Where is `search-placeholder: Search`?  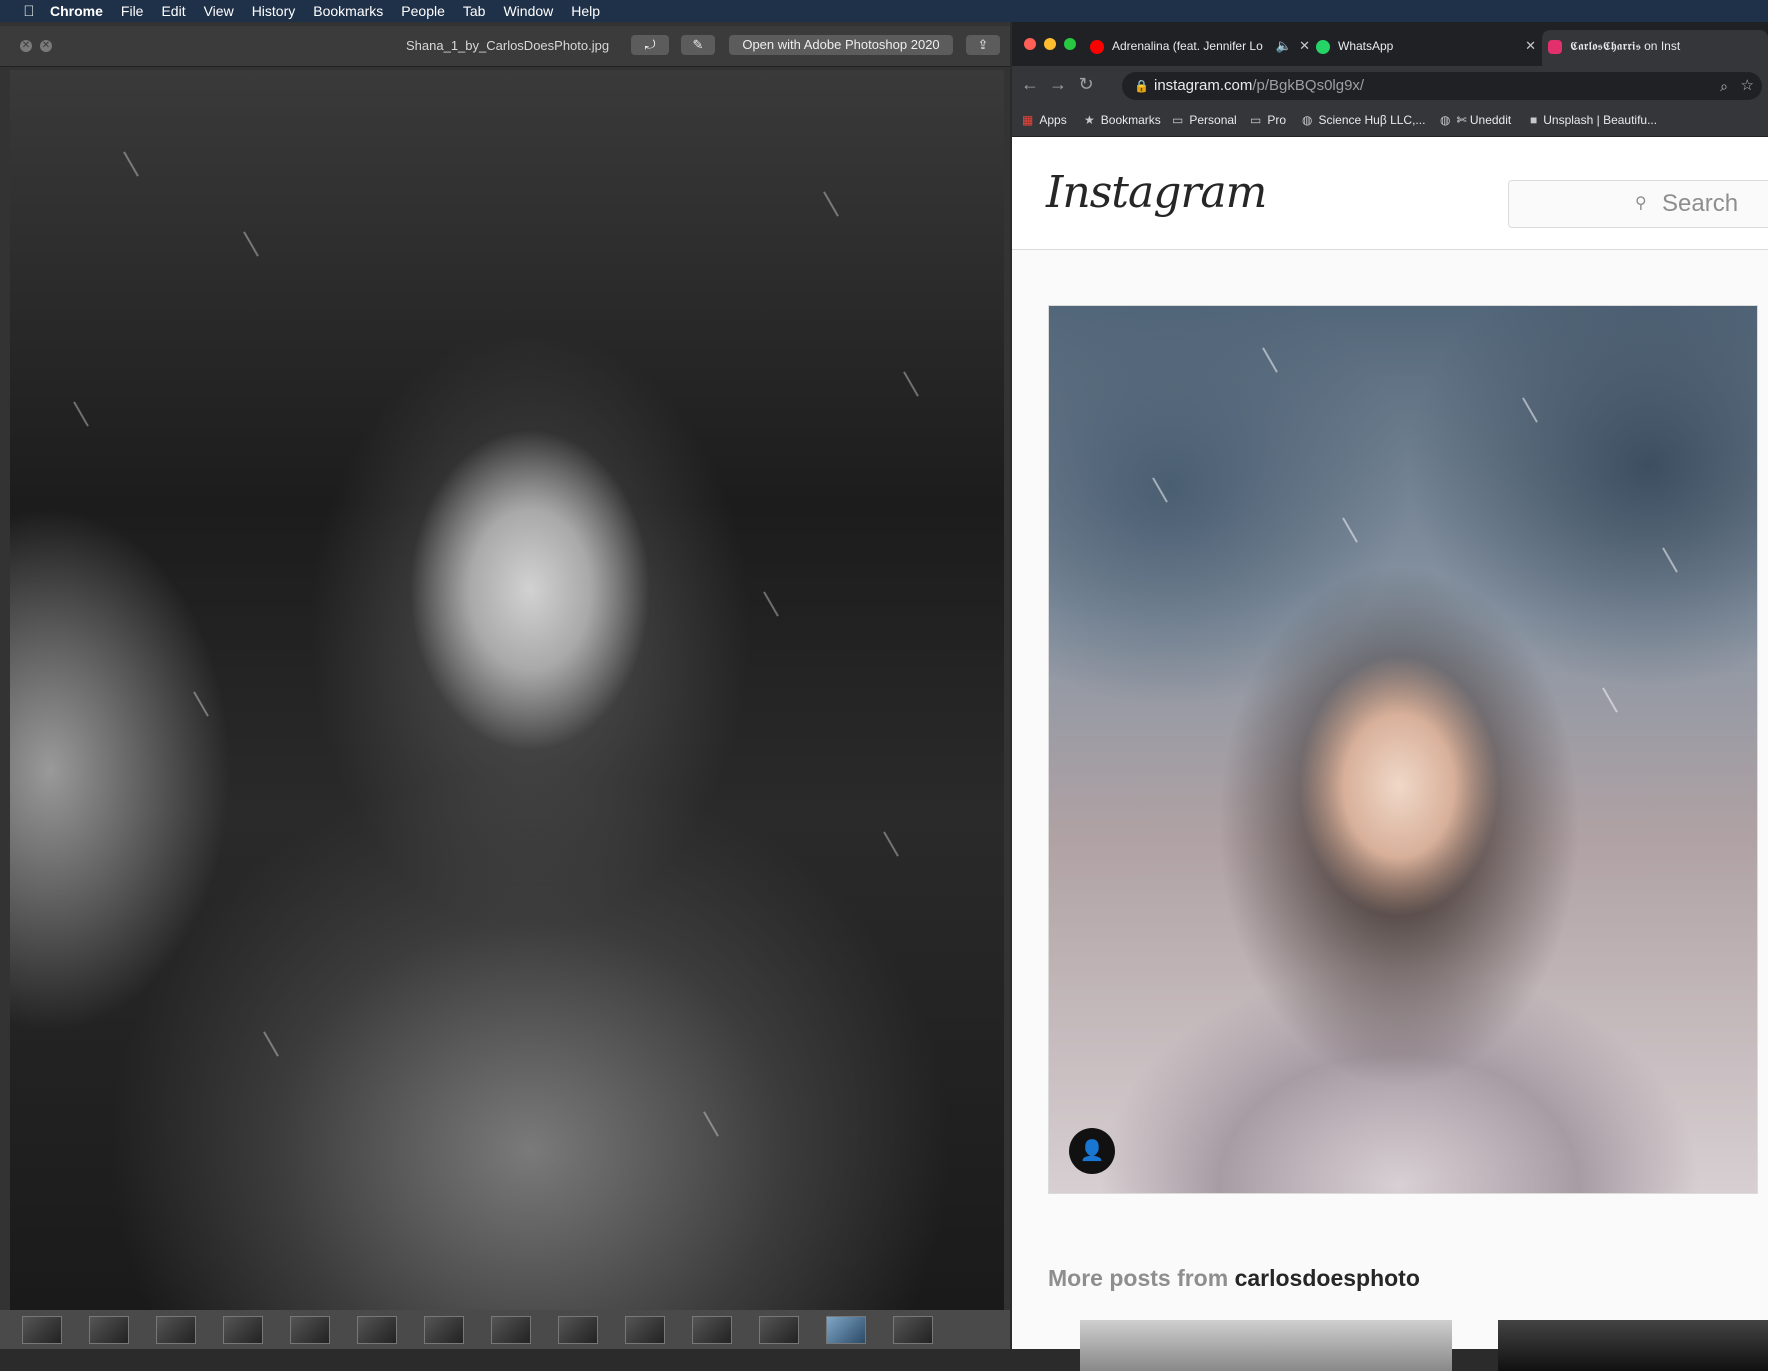 search-placeholder: Search is located at coordinates (1700, 203).